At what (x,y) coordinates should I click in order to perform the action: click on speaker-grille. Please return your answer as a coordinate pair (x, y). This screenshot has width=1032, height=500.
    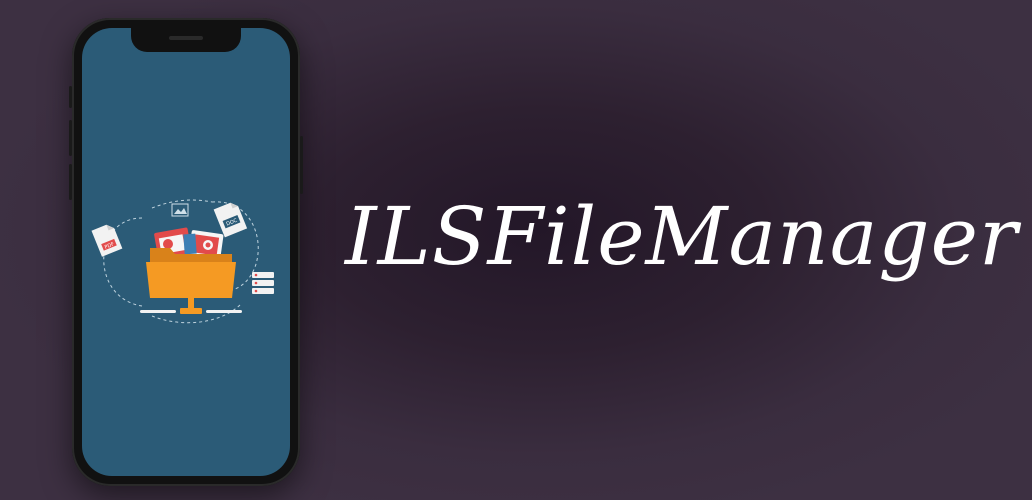
    Looking at the image, I should click on (186, 38).